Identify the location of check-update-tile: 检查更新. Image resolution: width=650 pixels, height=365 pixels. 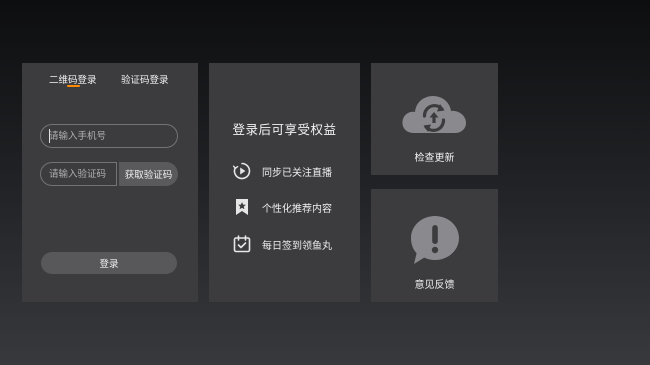
(434, 119).